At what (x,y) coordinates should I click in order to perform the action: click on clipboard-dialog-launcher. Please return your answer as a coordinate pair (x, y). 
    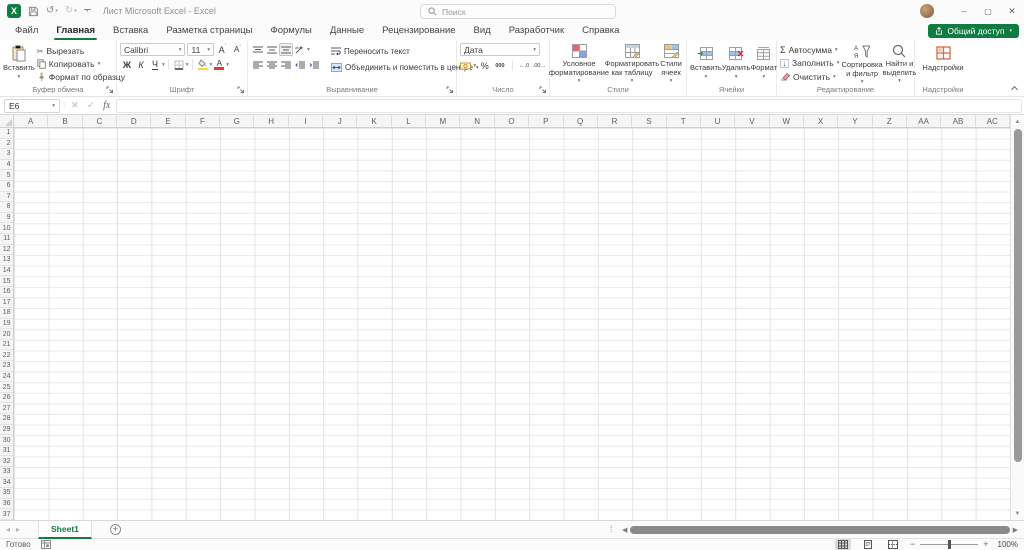
    Looking at the image, I should click on (109, 89).